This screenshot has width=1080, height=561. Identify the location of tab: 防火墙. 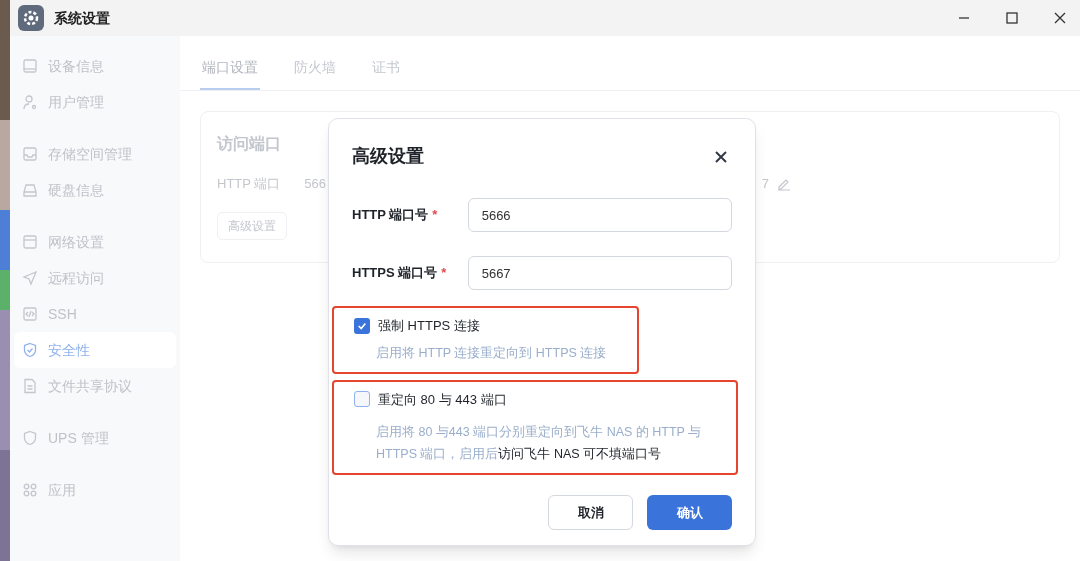
(315, 68).